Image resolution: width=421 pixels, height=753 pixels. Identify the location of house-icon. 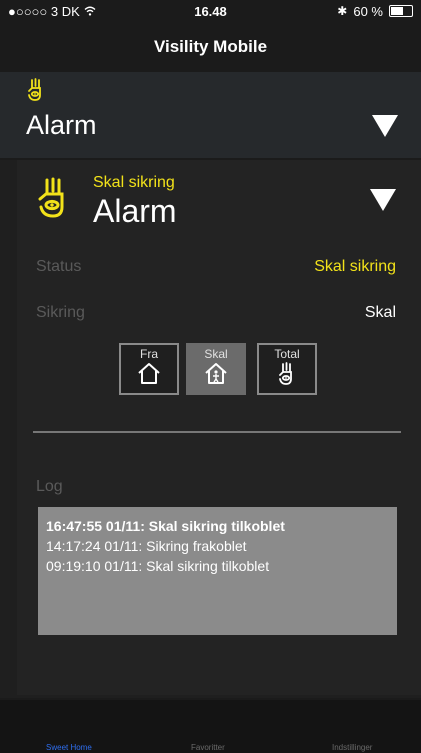
(149, 375).